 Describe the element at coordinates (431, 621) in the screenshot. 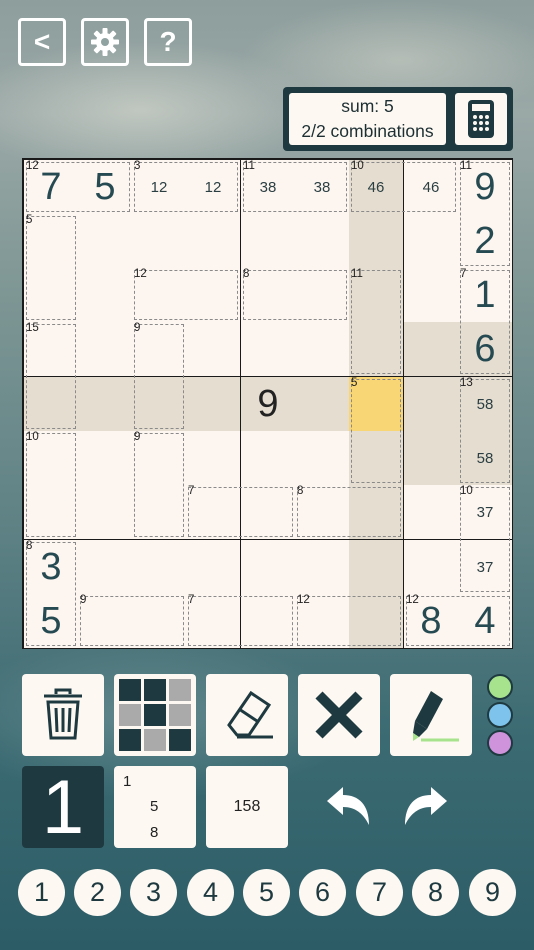

I see `cell-r9c8: 8 12` at that location.